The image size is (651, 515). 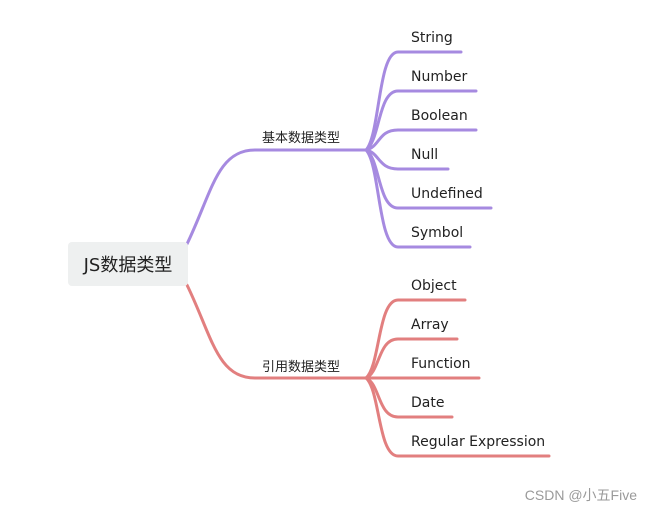 What do you see at coordinates (427, 403) in the screenshot?
I see `leaf-node-date: Date` at bounding box center [427, 403].